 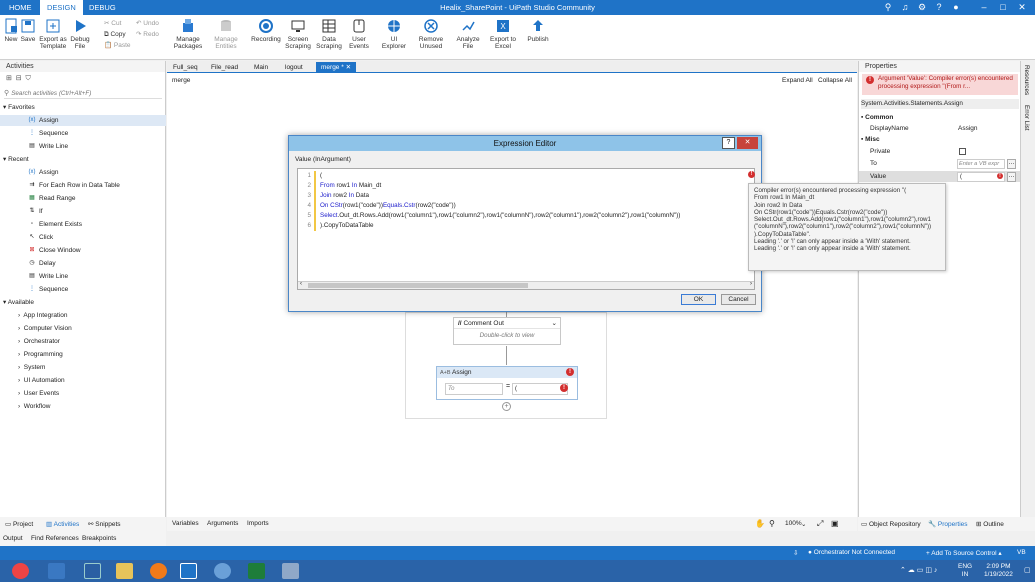 What do you see at coordinates (32, 380) in the screenshot?
I see `available-category: › UI Automation` at bounding box center [32, 380].